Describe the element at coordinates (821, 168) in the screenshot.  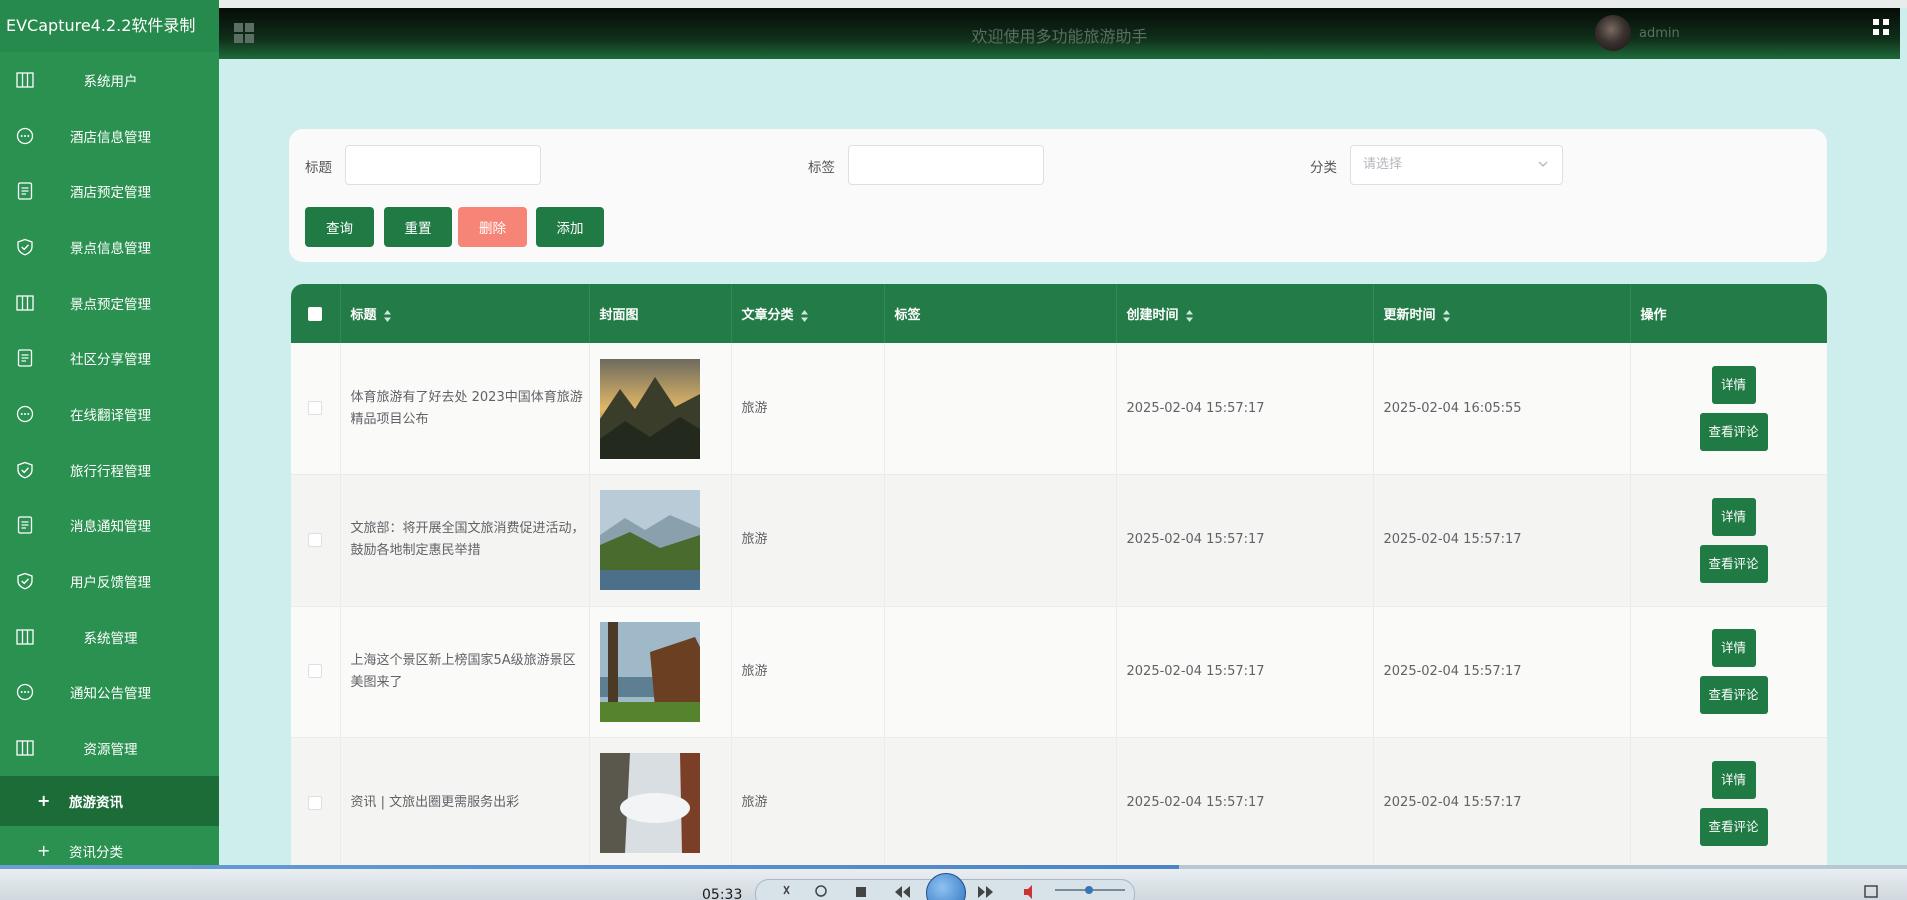
I see `tag-filter-label: 标签` at that location.